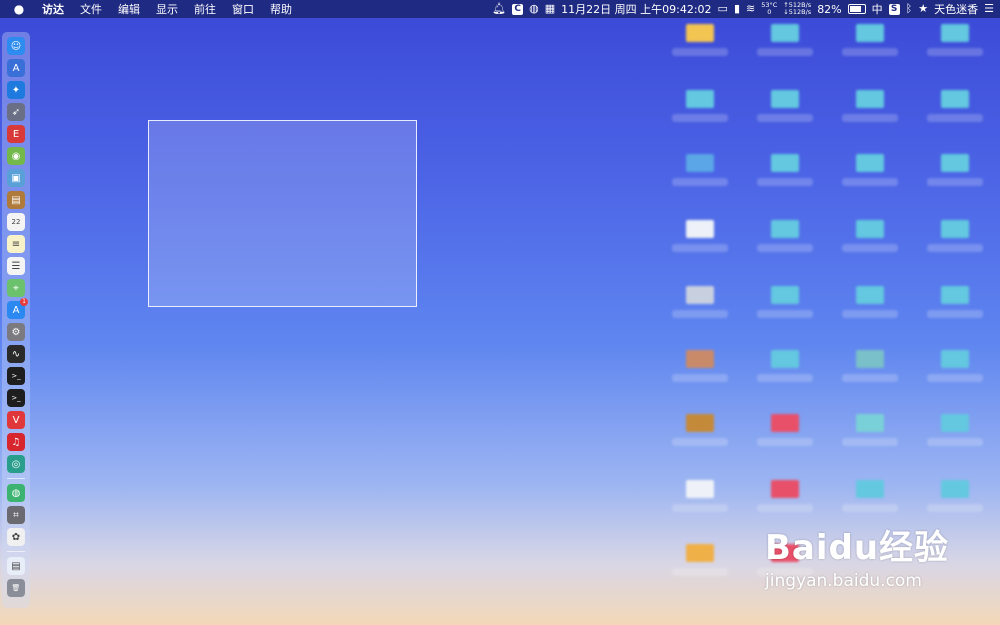 The image size is (1000, 625). I want to click on dock-screenshot-icon: ⌗, so click(16, 515).